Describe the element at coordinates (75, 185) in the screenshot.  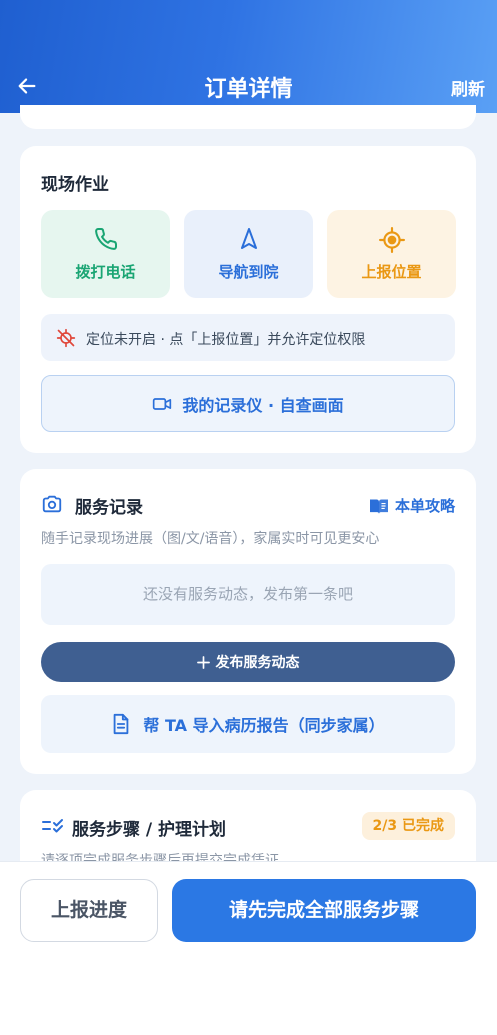
I see `site-work-title: 现场作业` at that location.